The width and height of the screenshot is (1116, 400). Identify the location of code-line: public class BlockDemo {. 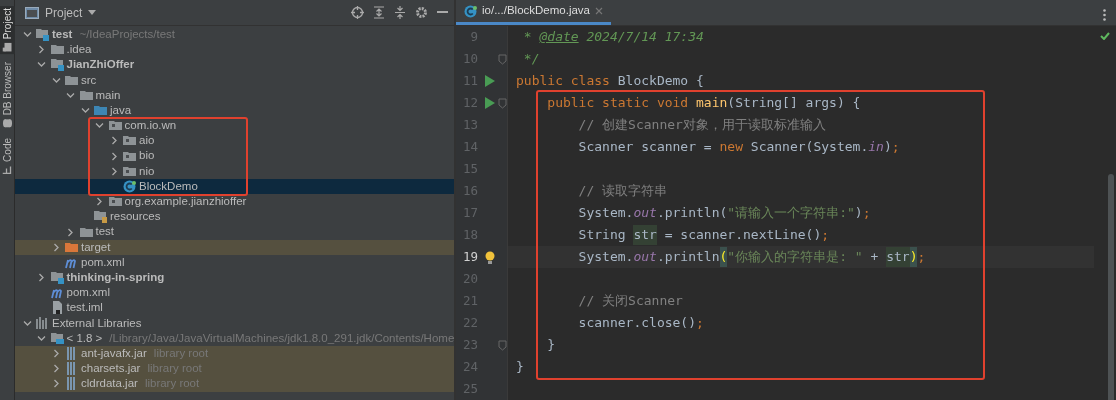
(610, 81).